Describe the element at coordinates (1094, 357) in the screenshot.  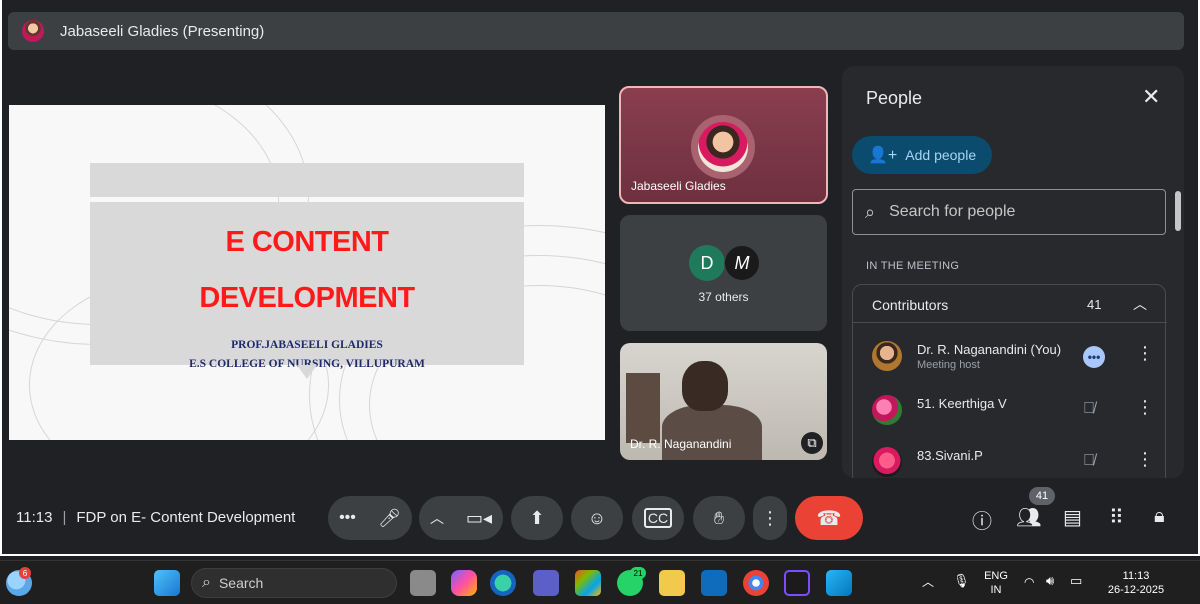
I see `speaking-indicator-icon: •••` at that location.